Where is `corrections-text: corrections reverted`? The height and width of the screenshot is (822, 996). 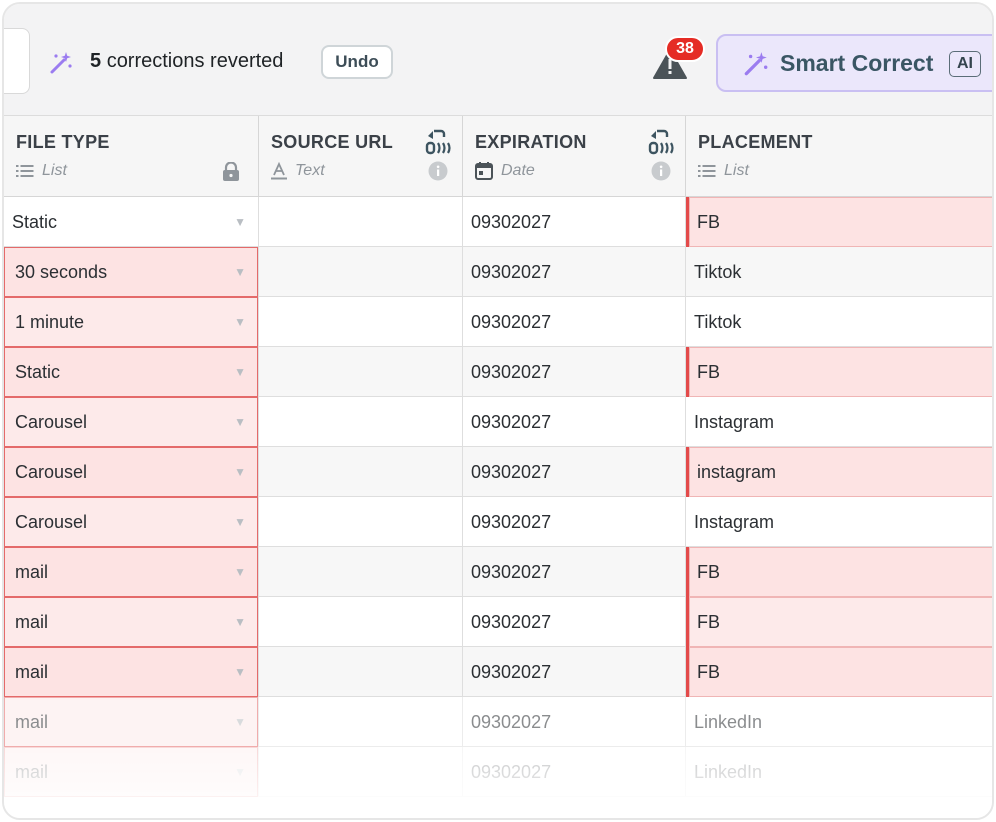 corrections-text: corrections reverted is located at coordinates (195, 61).